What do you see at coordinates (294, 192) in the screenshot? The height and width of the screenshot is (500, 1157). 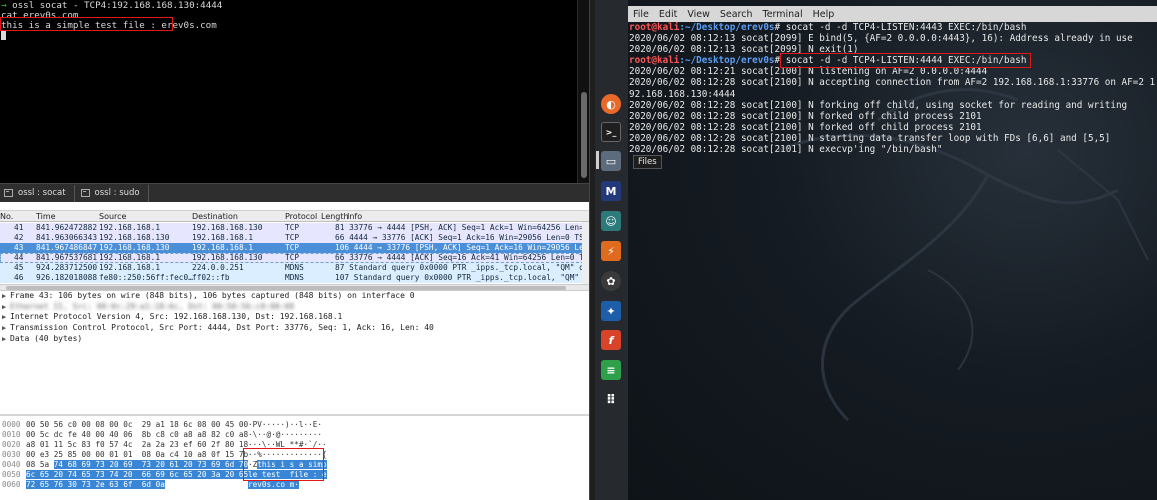 I see `terminal-taskbar: ossl : socat ossl : sudo` at bounding box center [294, 192].